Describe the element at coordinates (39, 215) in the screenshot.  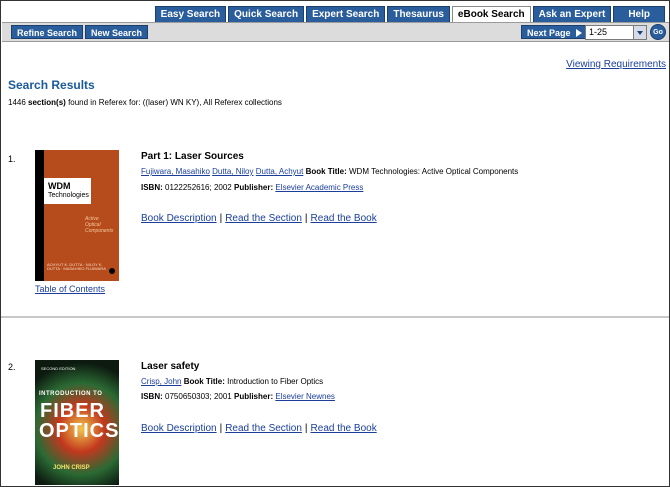
I see `cover-spine` at that location.